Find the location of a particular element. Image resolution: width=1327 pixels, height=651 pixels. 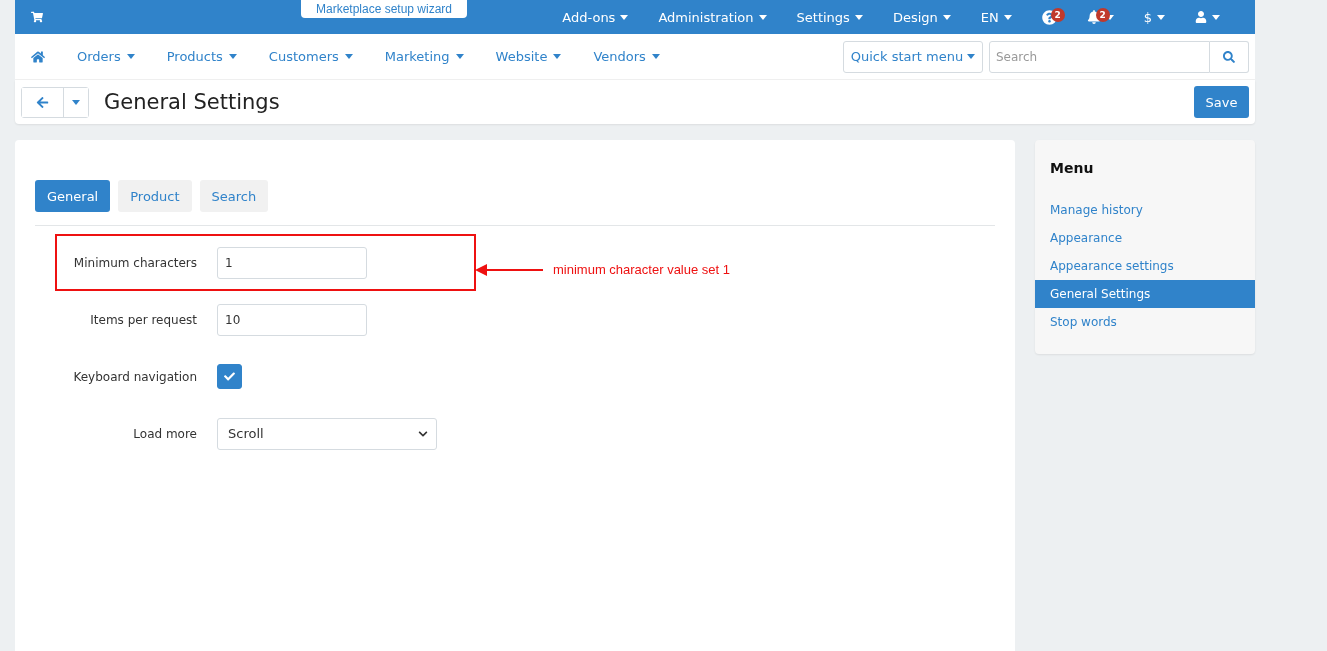

search-button is located at coordinates (1229, 56).